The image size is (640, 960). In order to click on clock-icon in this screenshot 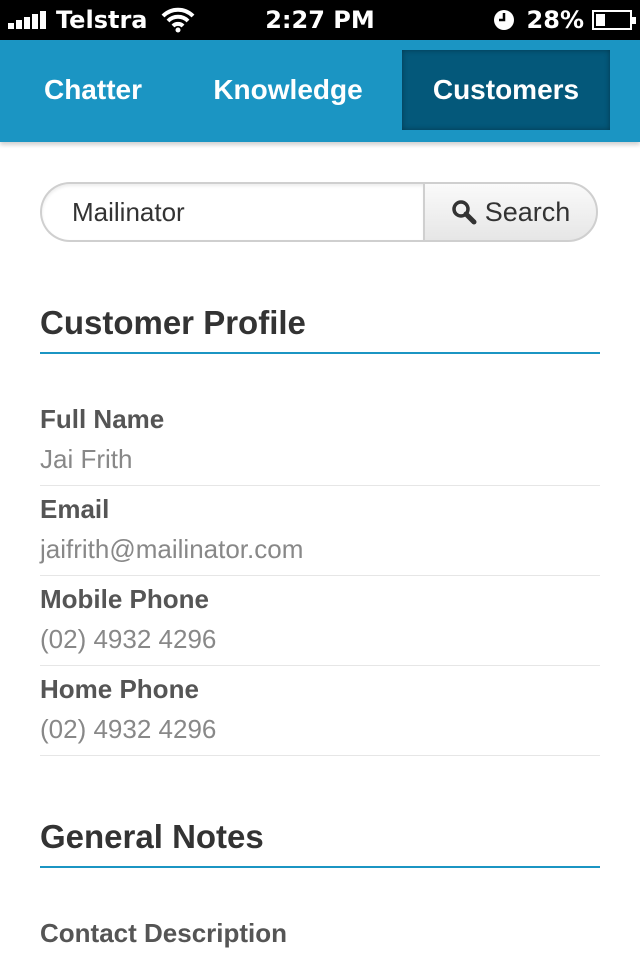, I will do `click(503, 20)`.